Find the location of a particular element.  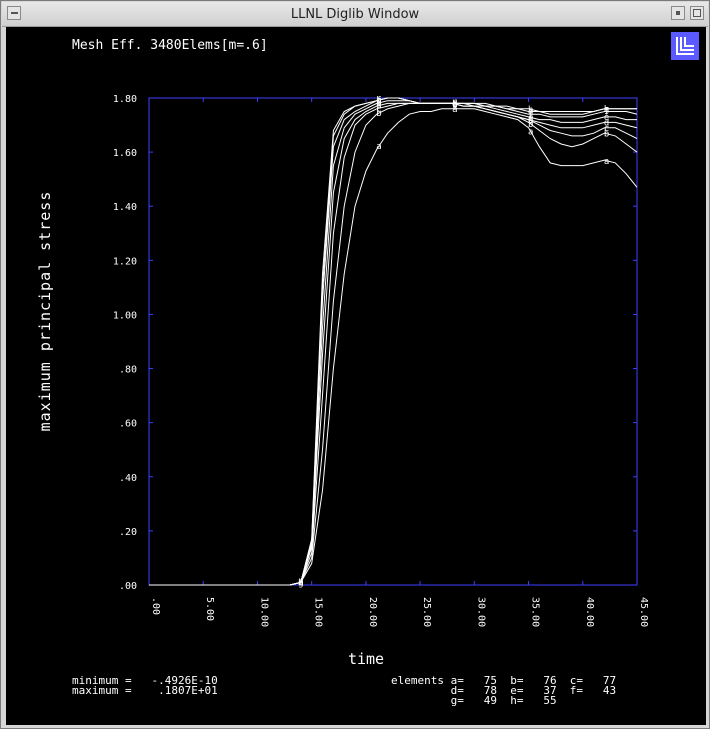

y-tick-label: 1.80 is located at coordinates (125, 99).